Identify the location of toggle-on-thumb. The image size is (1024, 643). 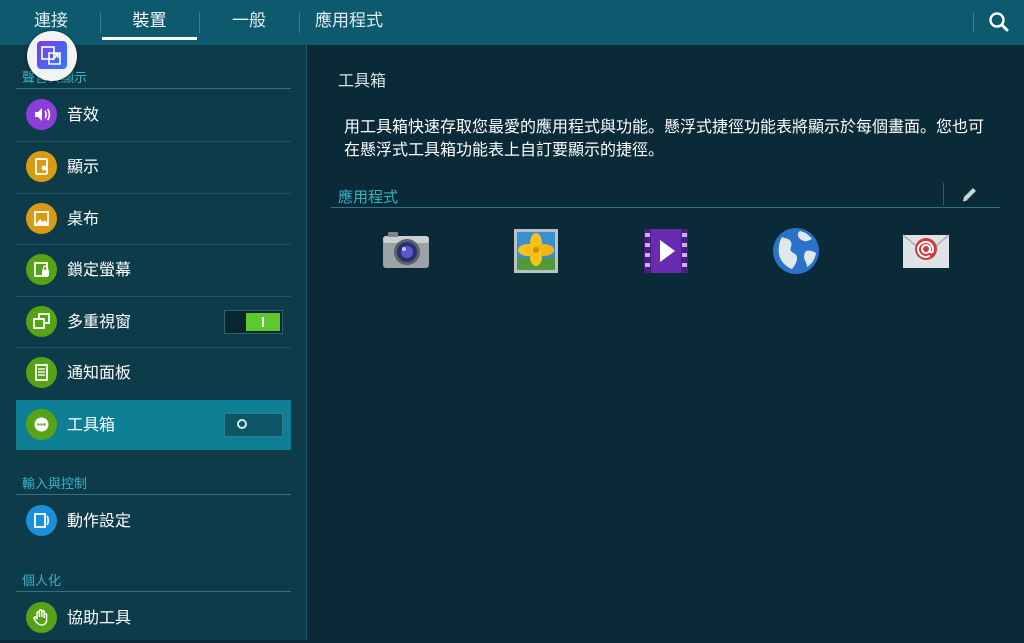
(263, 322).